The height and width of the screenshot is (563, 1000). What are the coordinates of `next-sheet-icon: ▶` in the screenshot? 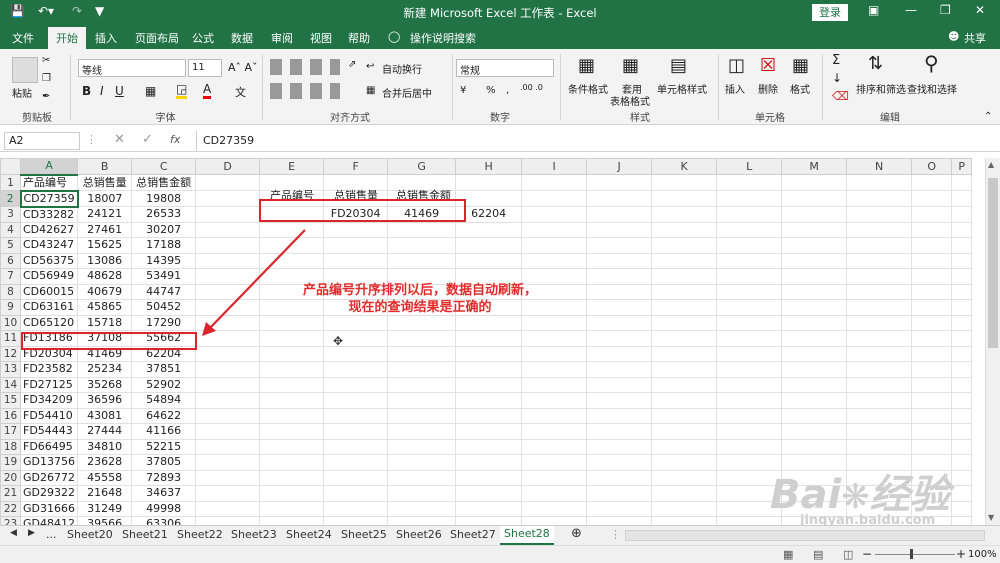 It's located at (31, 533).